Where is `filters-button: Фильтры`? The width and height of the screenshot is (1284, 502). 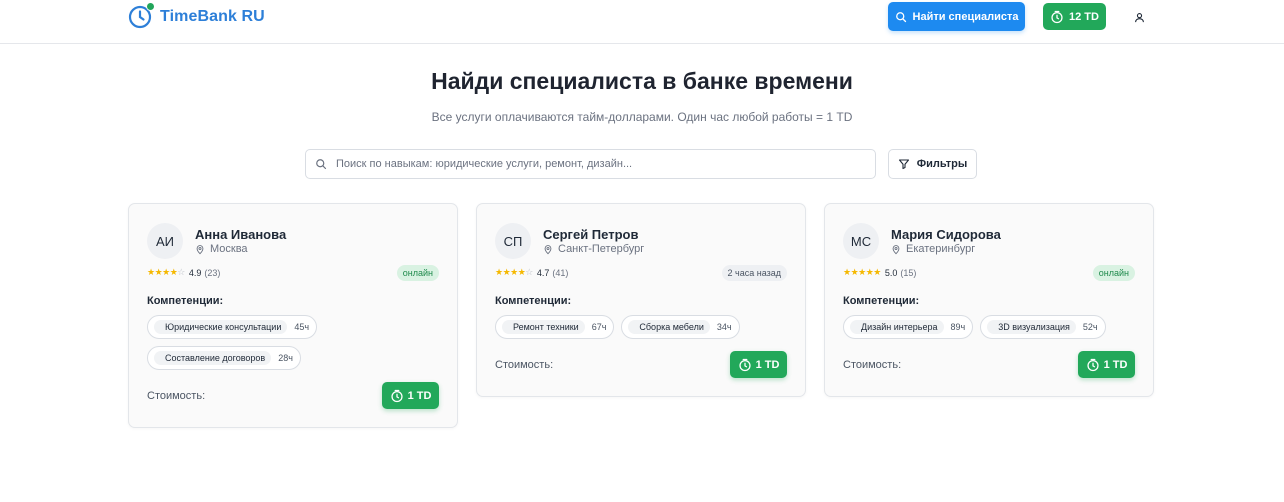
filters-button: Фильтры is located at coordinates (932, 164).